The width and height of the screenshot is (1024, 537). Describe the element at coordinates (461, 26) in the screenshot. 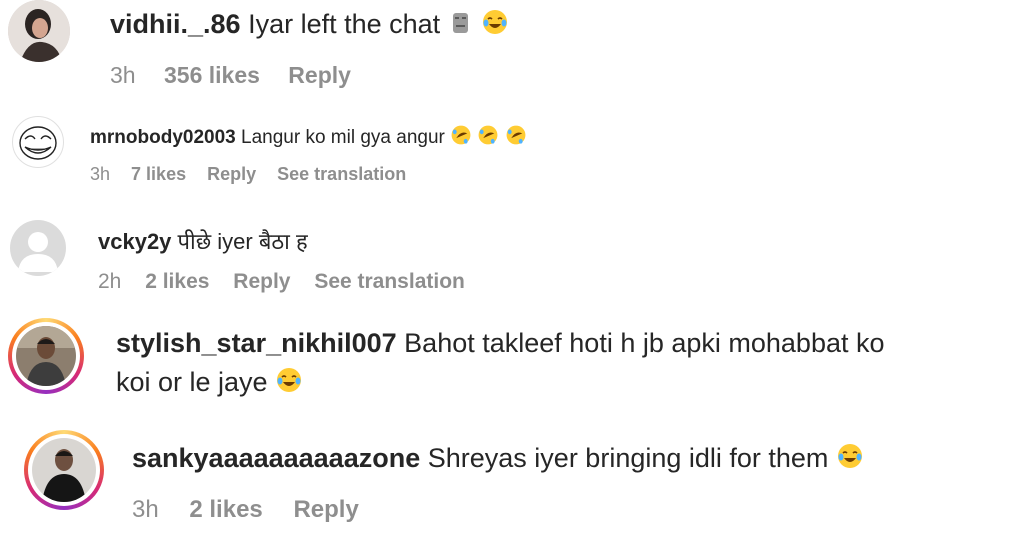

I see `stone-face-emoji` at that location.